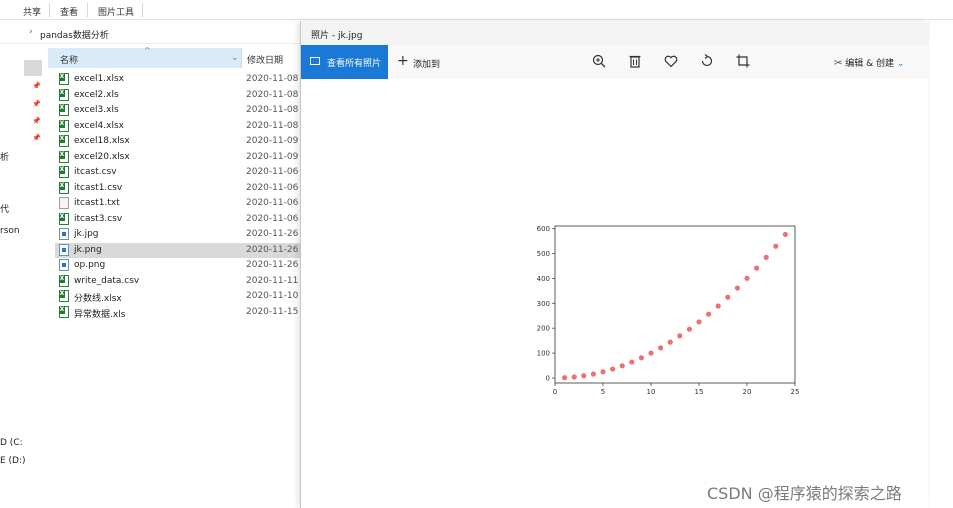  I want to click on view-all-photos-button: 查看所有照片, so click(344, 62).